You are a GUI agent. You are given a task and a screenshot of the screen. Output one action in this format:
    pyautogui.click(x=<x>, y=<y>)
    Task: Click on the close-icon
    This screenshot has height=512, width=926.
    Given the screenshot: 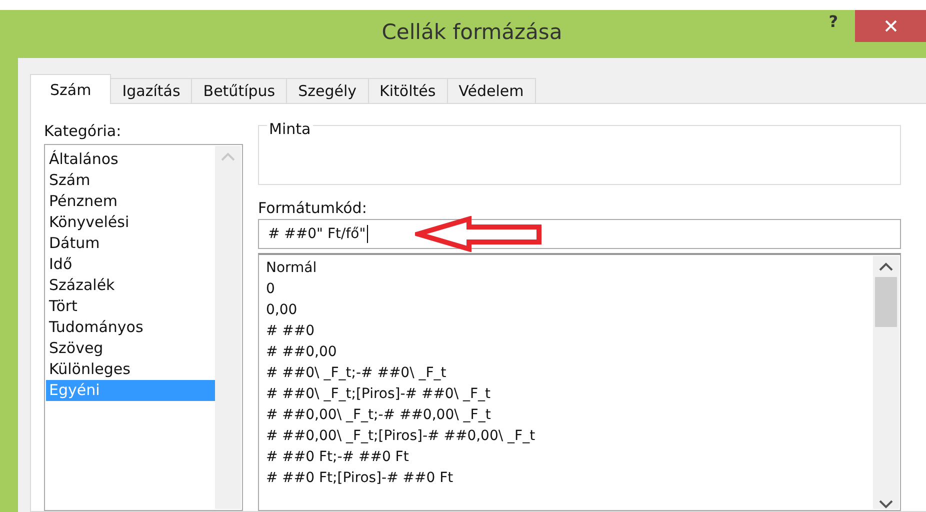 What is the action you would take?
    pyautogui.click(x=890, y=26)
    